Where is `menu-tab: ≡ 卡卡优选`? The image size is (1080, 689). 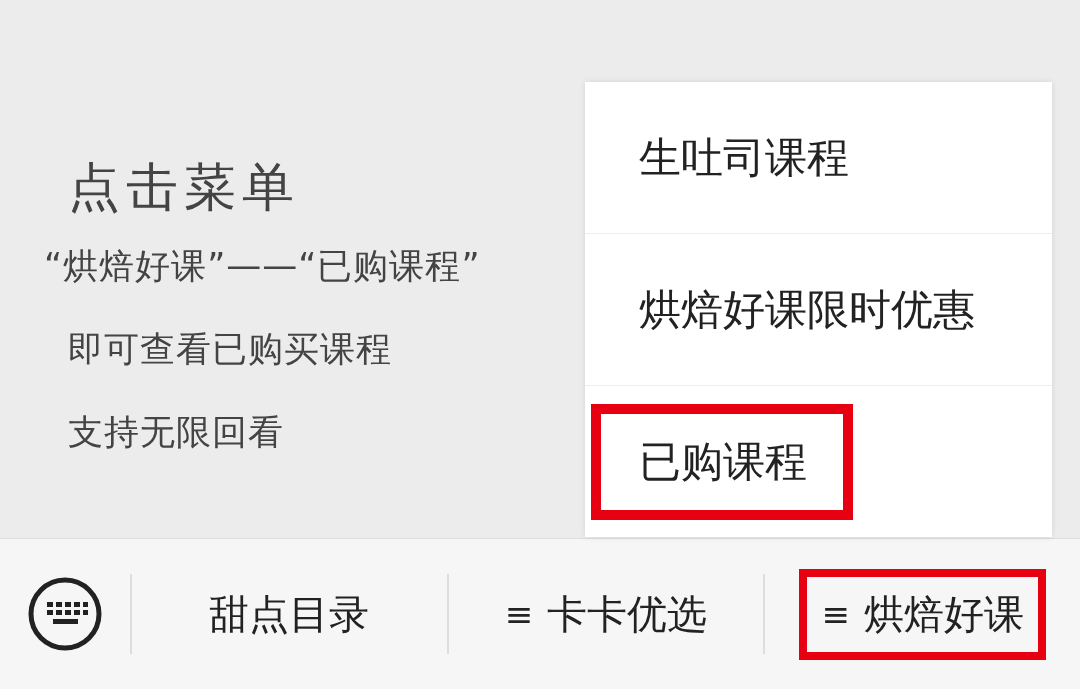
menu-tab: ≡ 卡卡优选 is located at coordinates (606, 614).